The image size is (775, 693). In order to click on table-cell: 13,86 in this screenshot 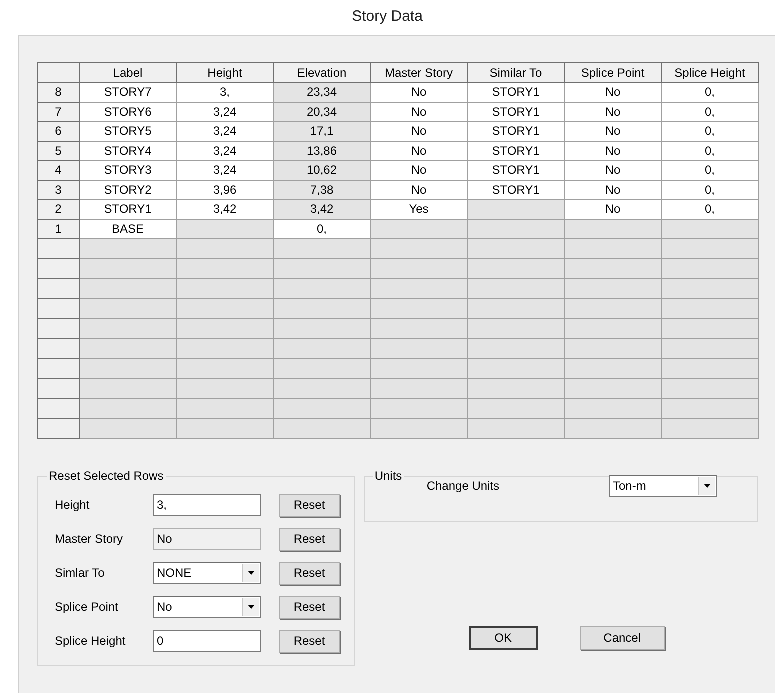, I will do `click(322, 150)`.